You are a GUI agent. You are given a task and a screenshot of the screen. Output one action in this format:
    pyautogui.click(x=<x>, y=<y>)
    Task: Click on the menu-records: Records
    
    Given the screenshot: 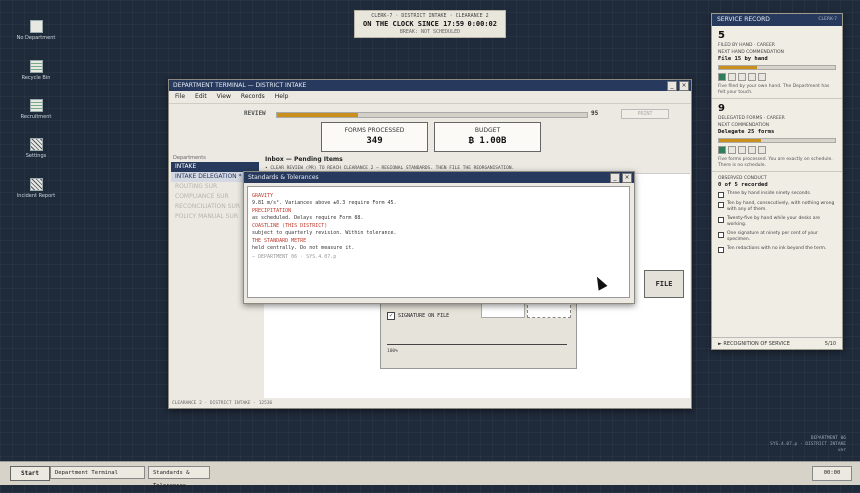 What is the action you would take?
    pyautogui.click(x=253, y=97)
    